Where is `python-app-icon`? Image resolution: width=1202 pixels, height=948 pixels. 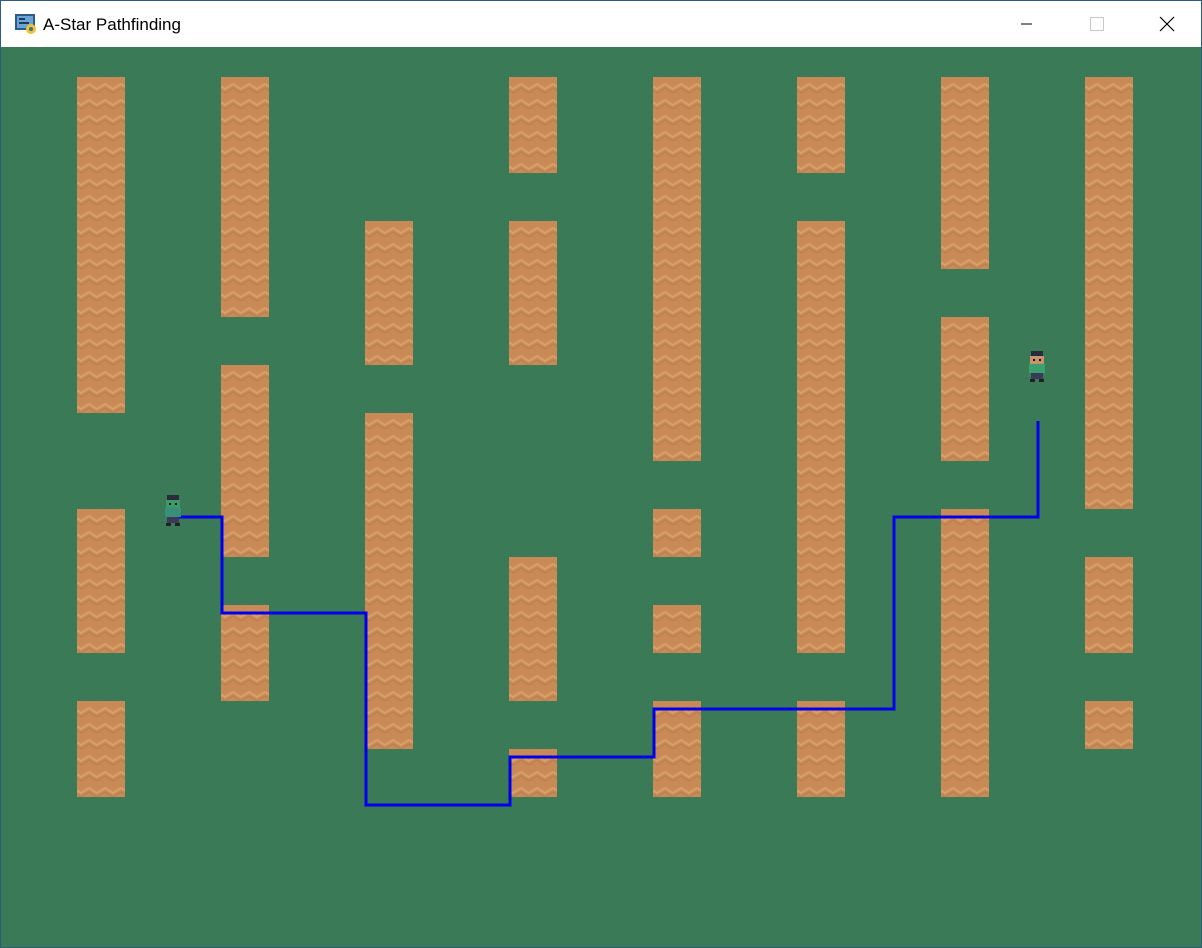
python-app-icon is located at coordinates (26, 24).